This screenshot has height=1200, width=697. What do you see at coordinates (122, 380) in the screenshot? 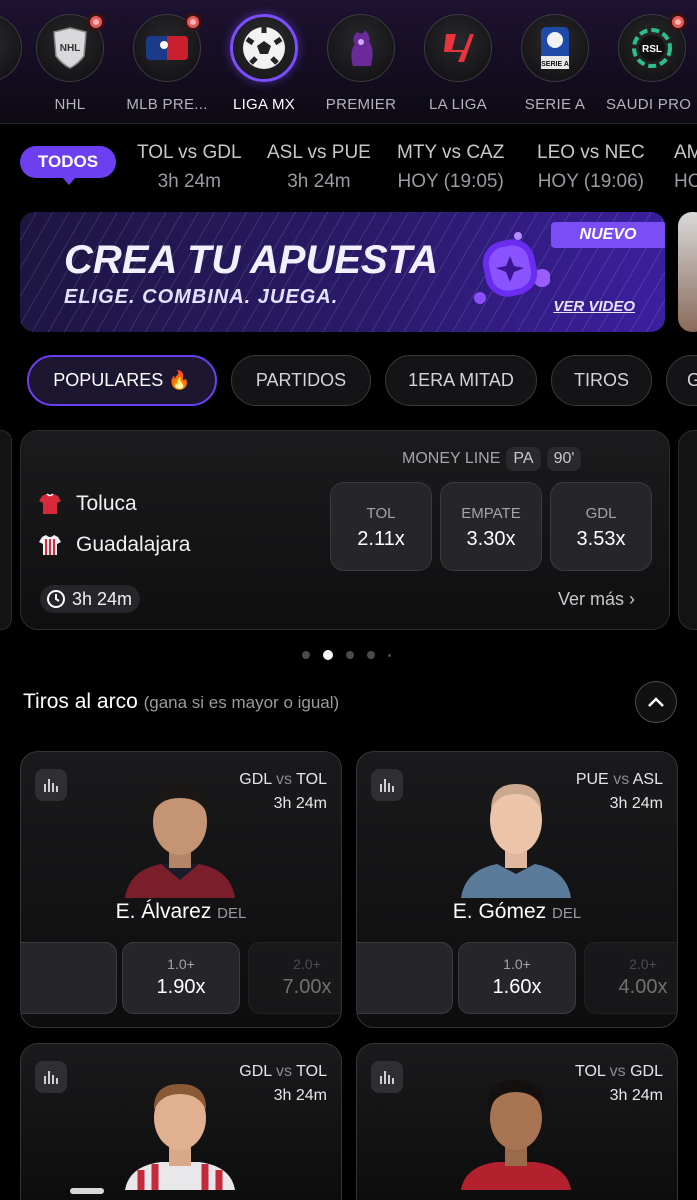
I see `tab-populares: POPULARES 🔥` at bounding box center [122, 380].